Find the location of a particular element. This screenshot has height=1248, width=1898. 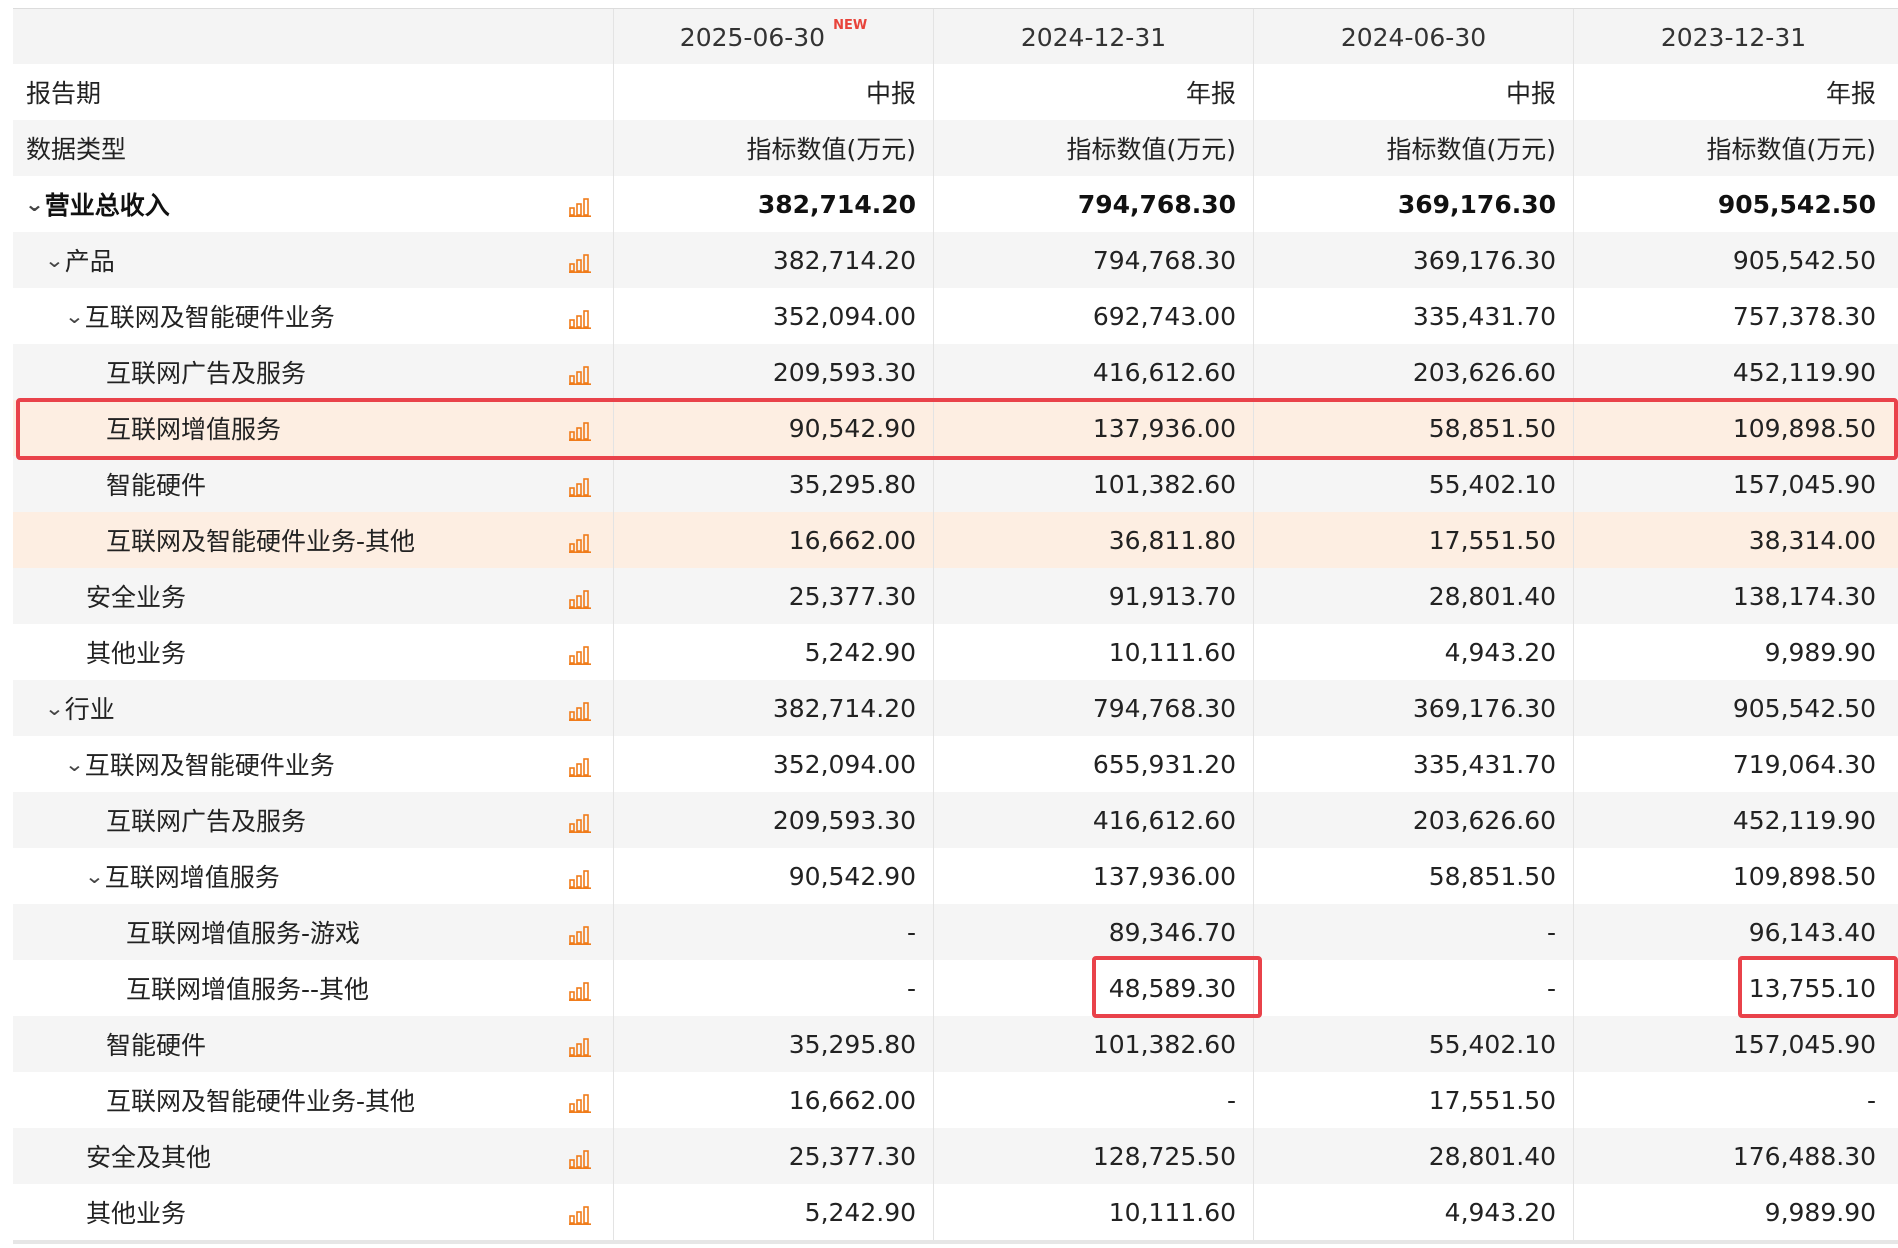

row-value: 89,346.70 is located at coordinates (1093, 932).